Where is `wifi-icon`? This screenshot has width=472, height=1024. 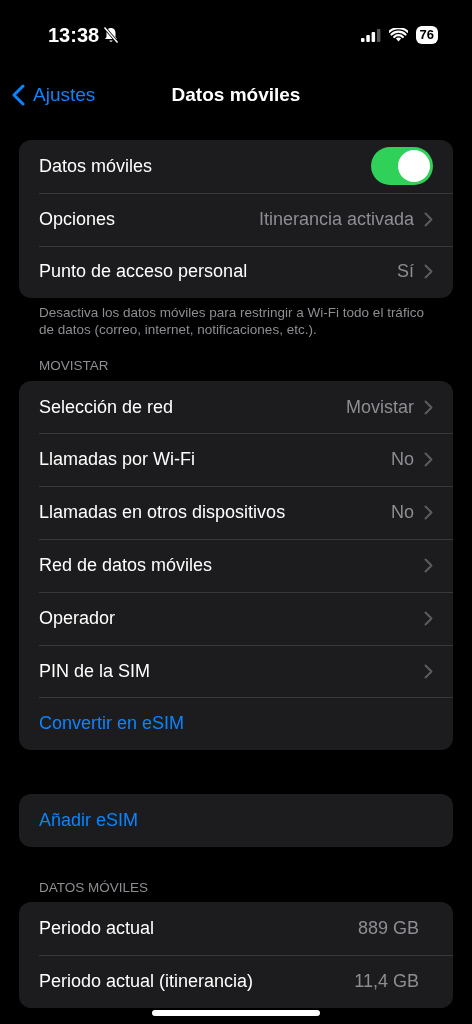
wifi-icon is located at coordinates (398, 35).